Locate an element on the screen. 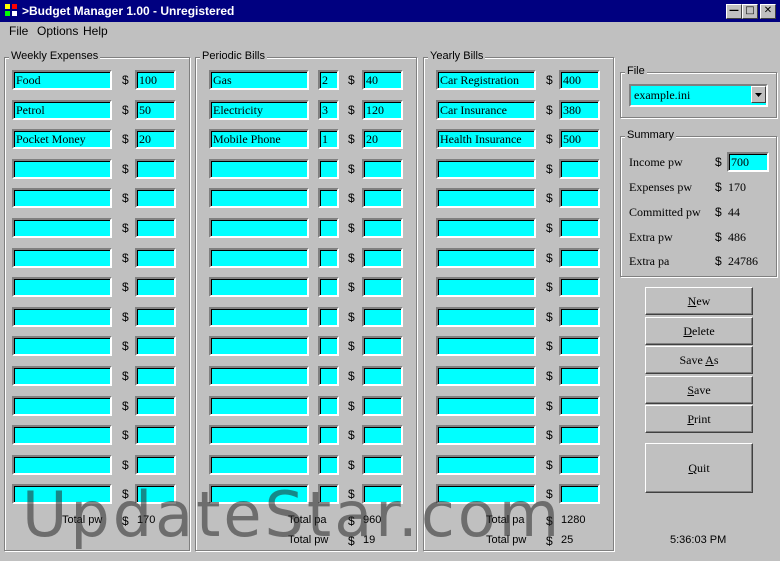 This screenshot has height=561, width=780. weekly-expense-name-input: Food is located at coordinates (62, 80).